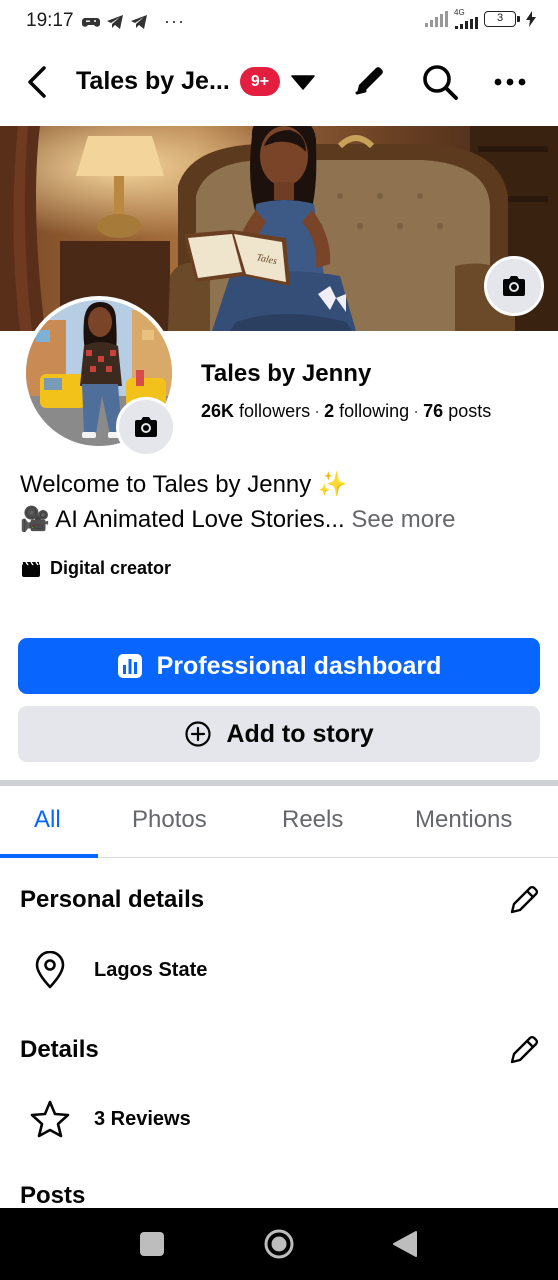 The height and width of the screenshot is (1280, 558). What do you see at coordinates (405, 1244) in the screenshot?
I see `back-triangle-icon` at bounding box center [405, 1244].